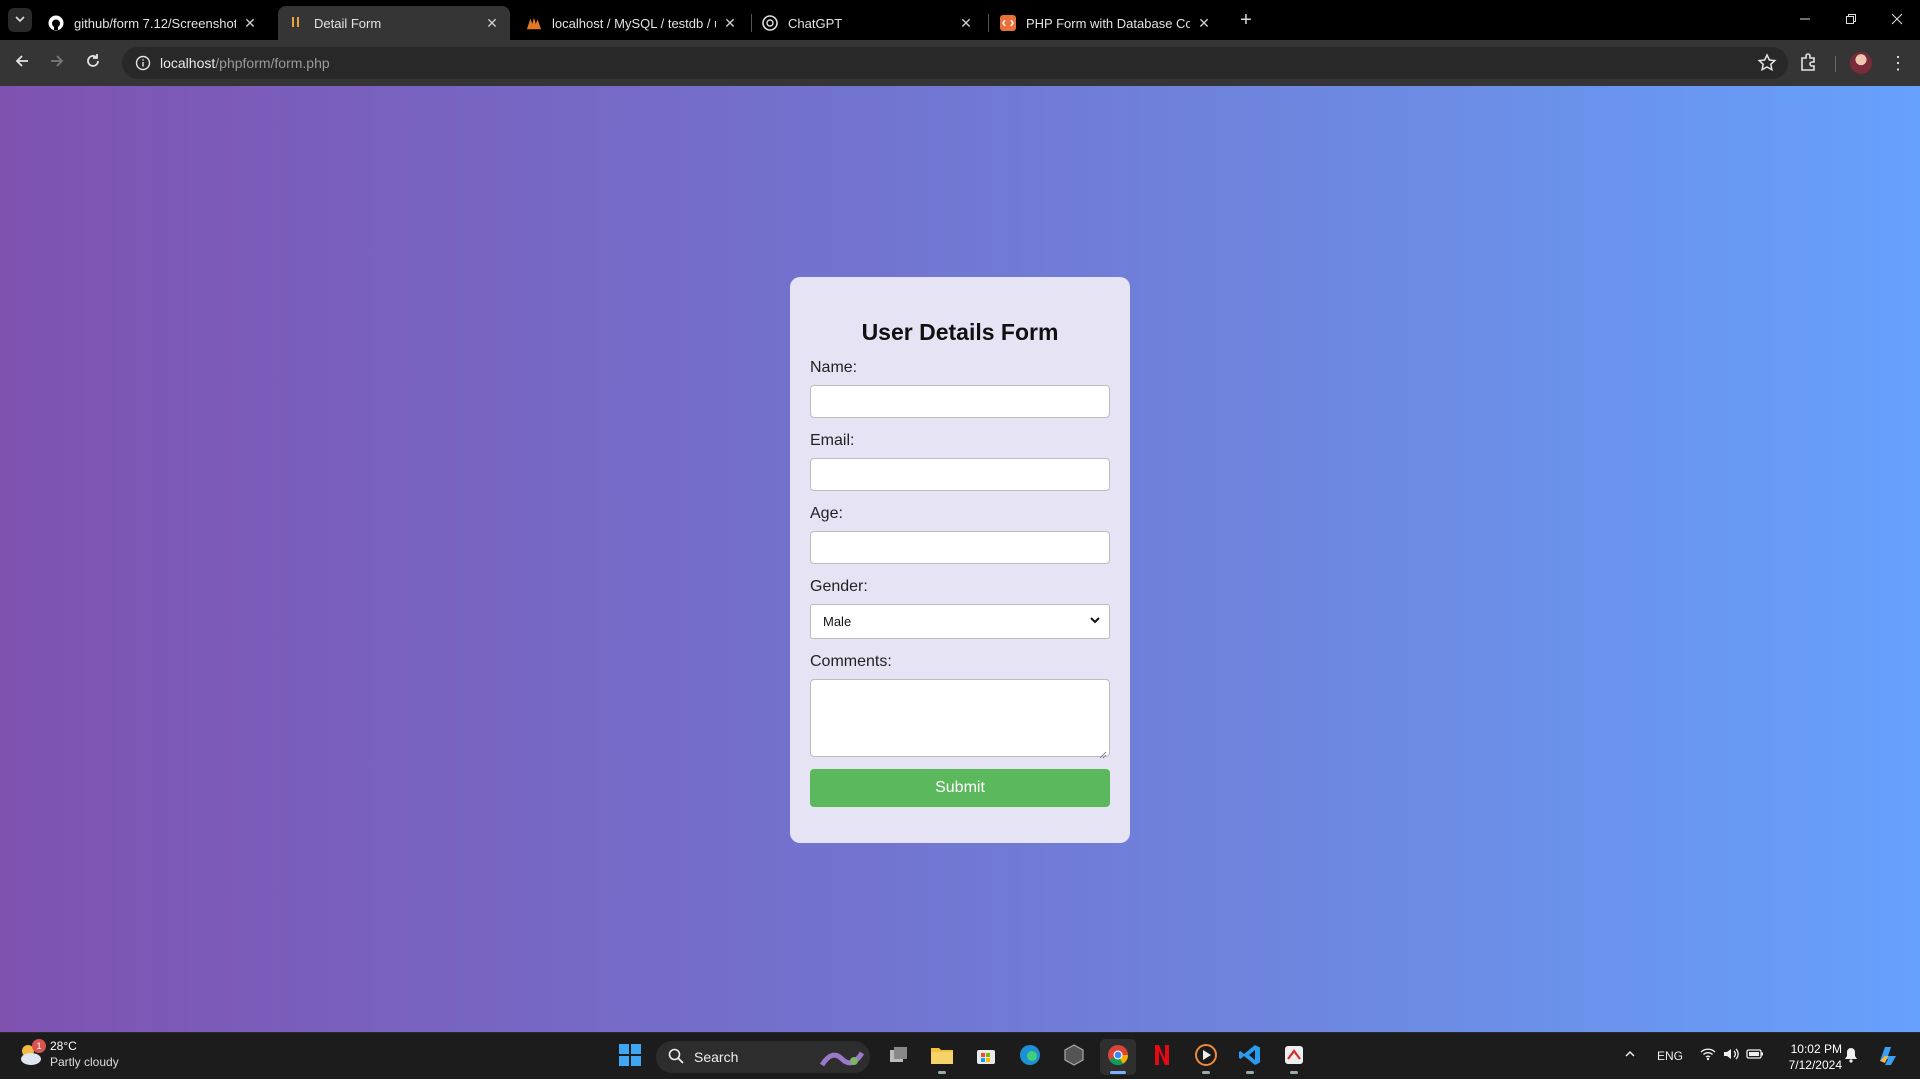 The height and width of the screenshot is (1079, 1920). I want to click on age-label: Age:, so click(826, 513).